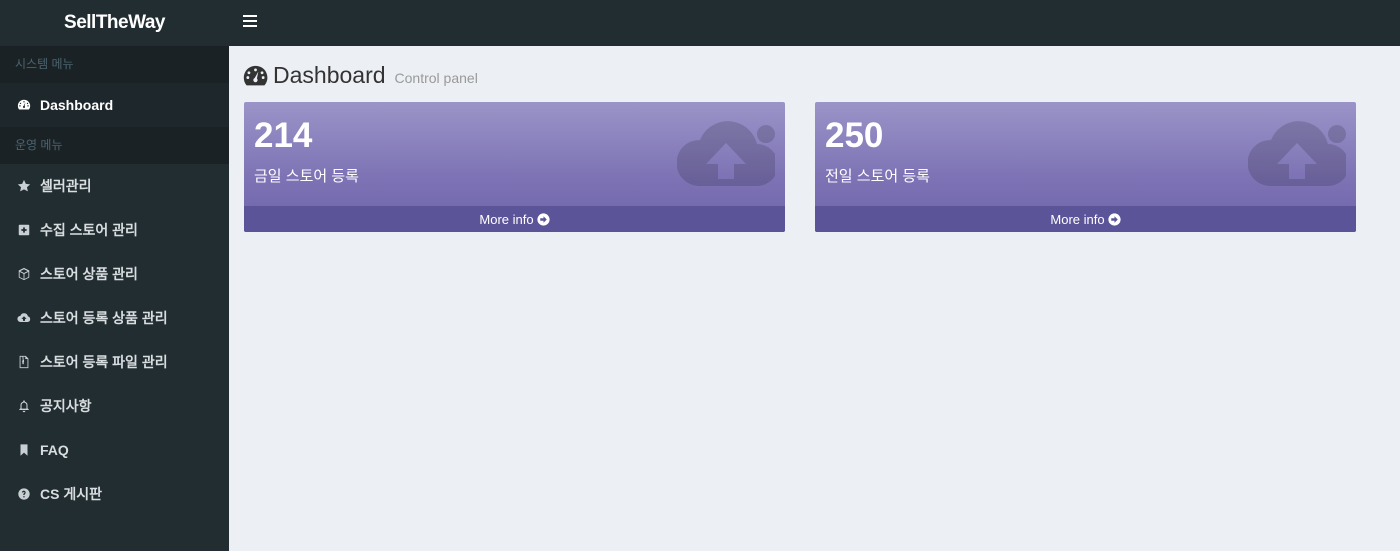 This screenshot has width=1400, height=551. What do you see at coordinates (89, 230) in the screenshot?
I see `sidebar-item-label: 수집 스토어 관리` at bounding box center [89, 230].